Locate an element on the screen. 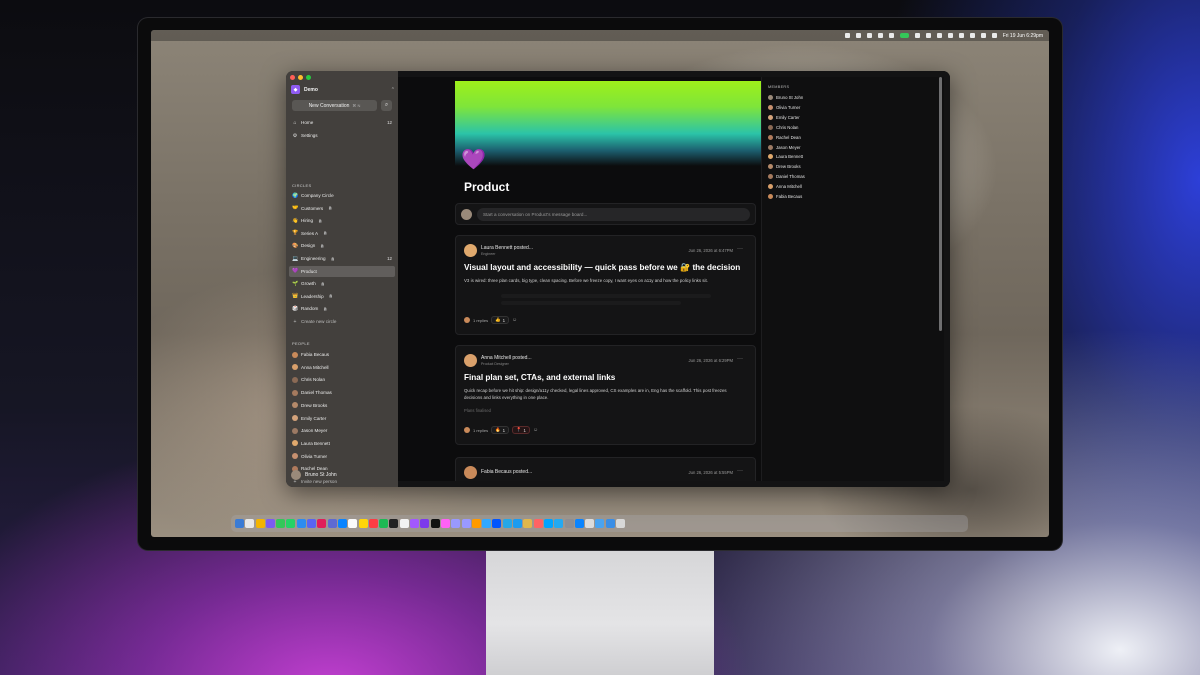 The image size is (1200, 675). zoom-window-button is located at coordinates (308, 77).